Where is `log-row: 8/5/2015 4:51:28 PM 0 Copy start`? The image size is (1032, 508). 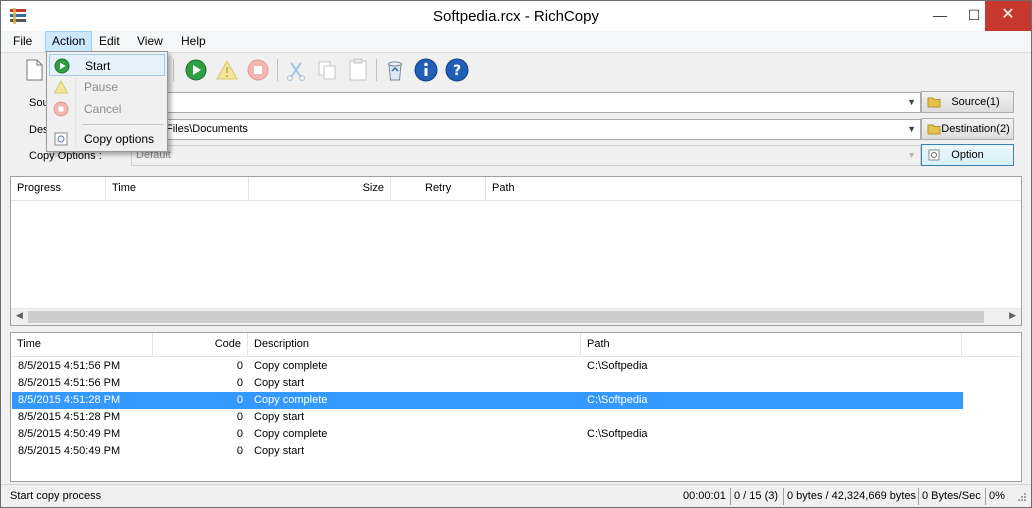
log-row: 8/5/2015 4:51:28 PM 0 Copy start is located at coordinates (487, 417).